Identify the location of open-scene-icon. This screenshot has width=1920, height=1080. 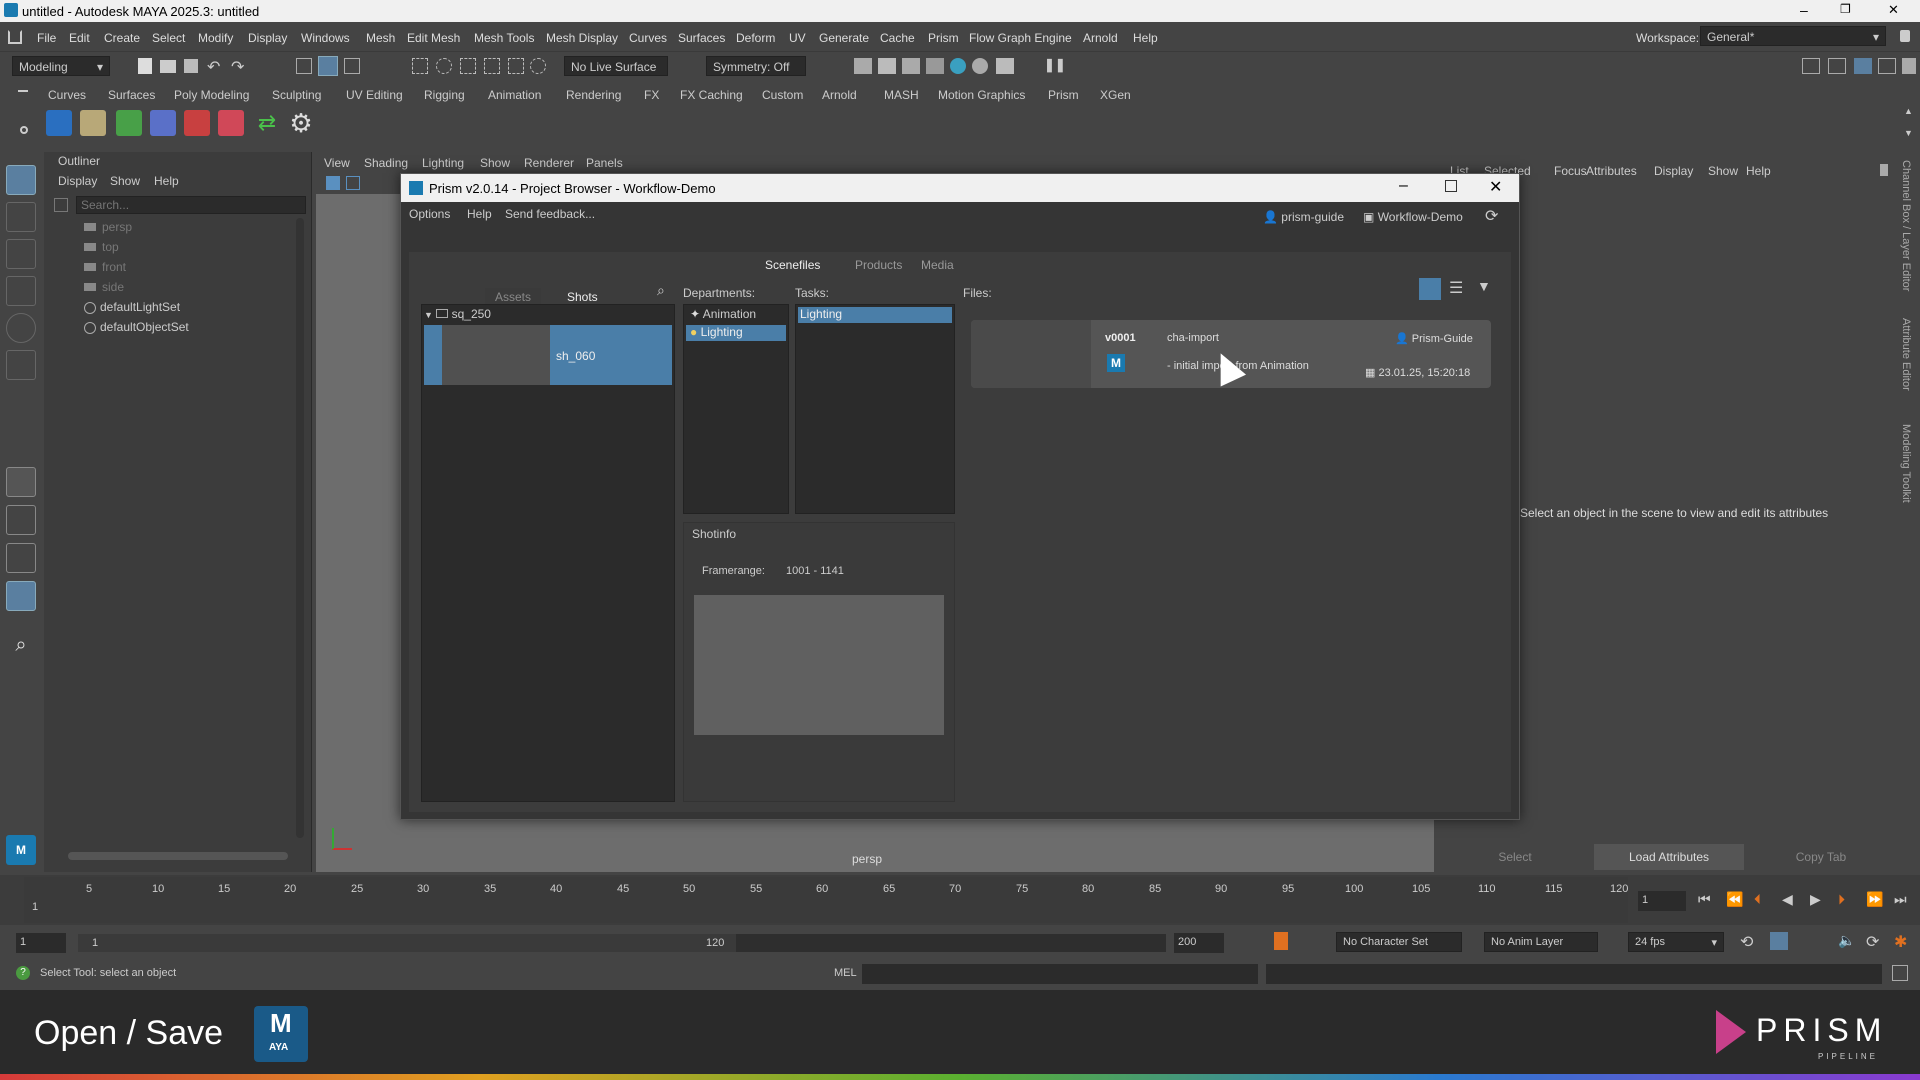
(168, 66).